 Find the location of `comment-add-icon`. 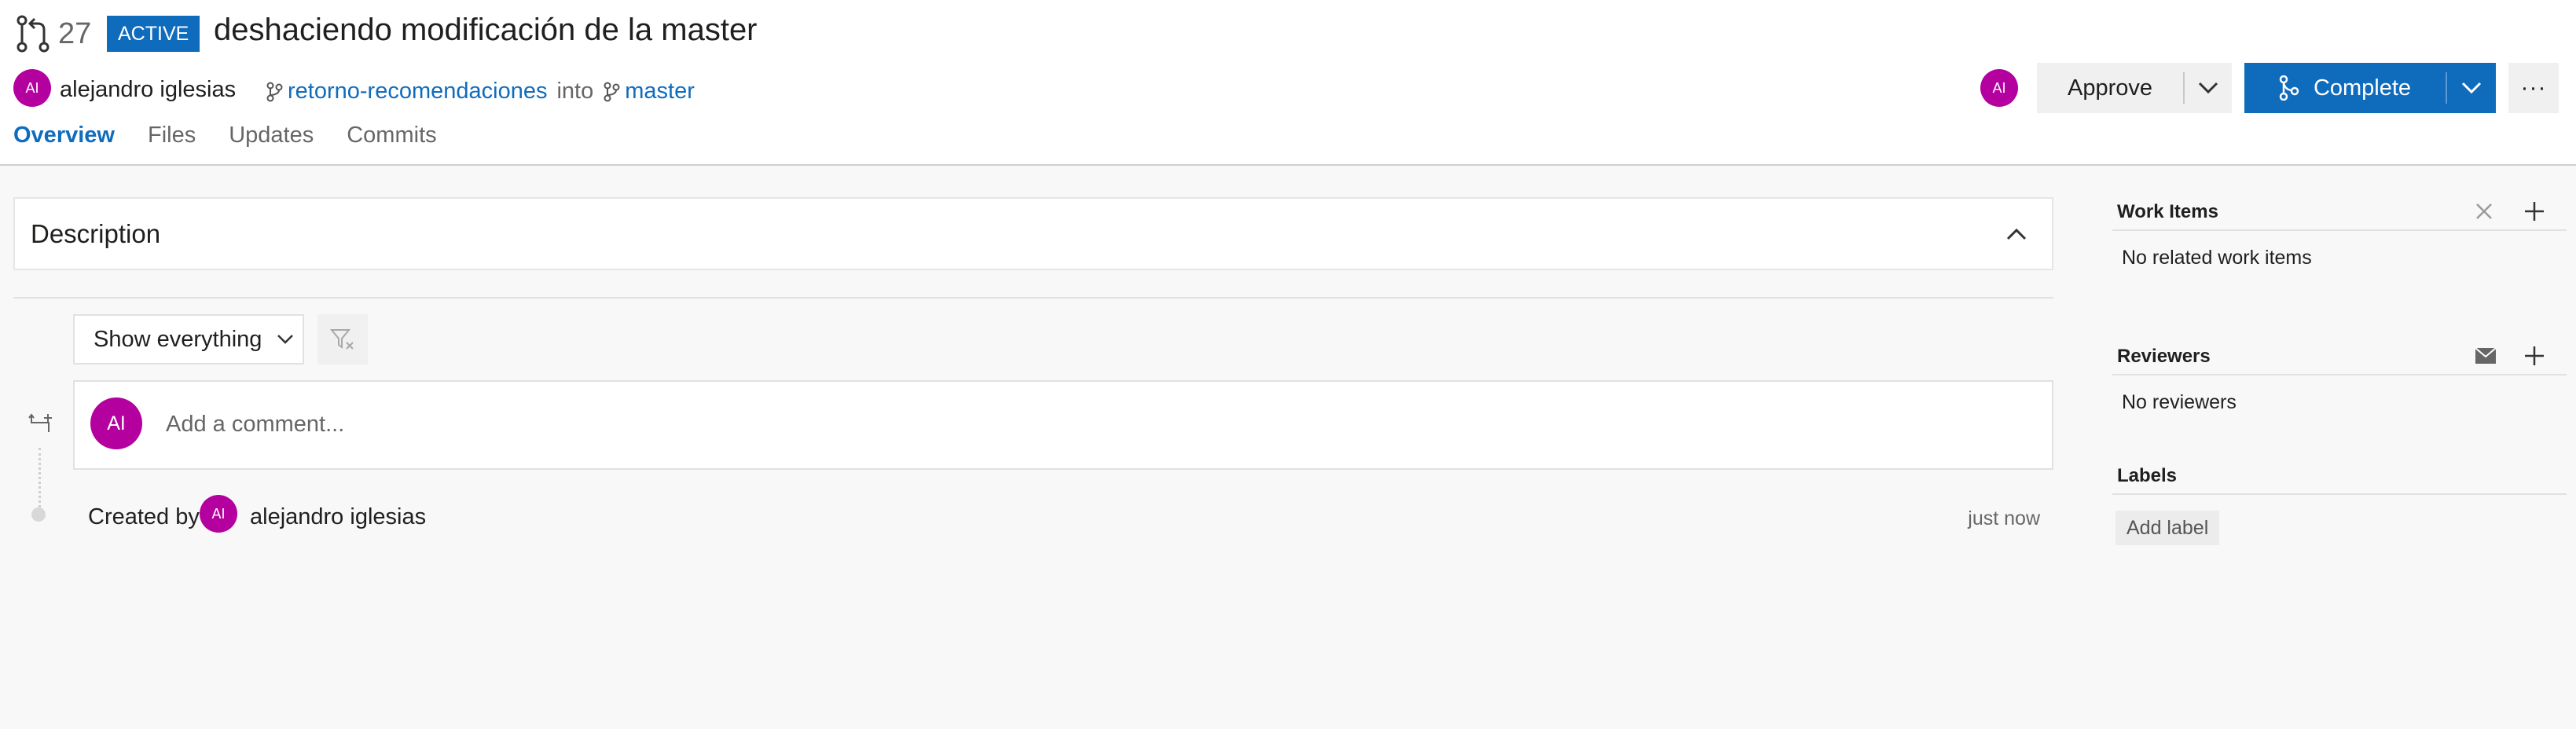

comment-add-icon is located at coordinates (40, 422).